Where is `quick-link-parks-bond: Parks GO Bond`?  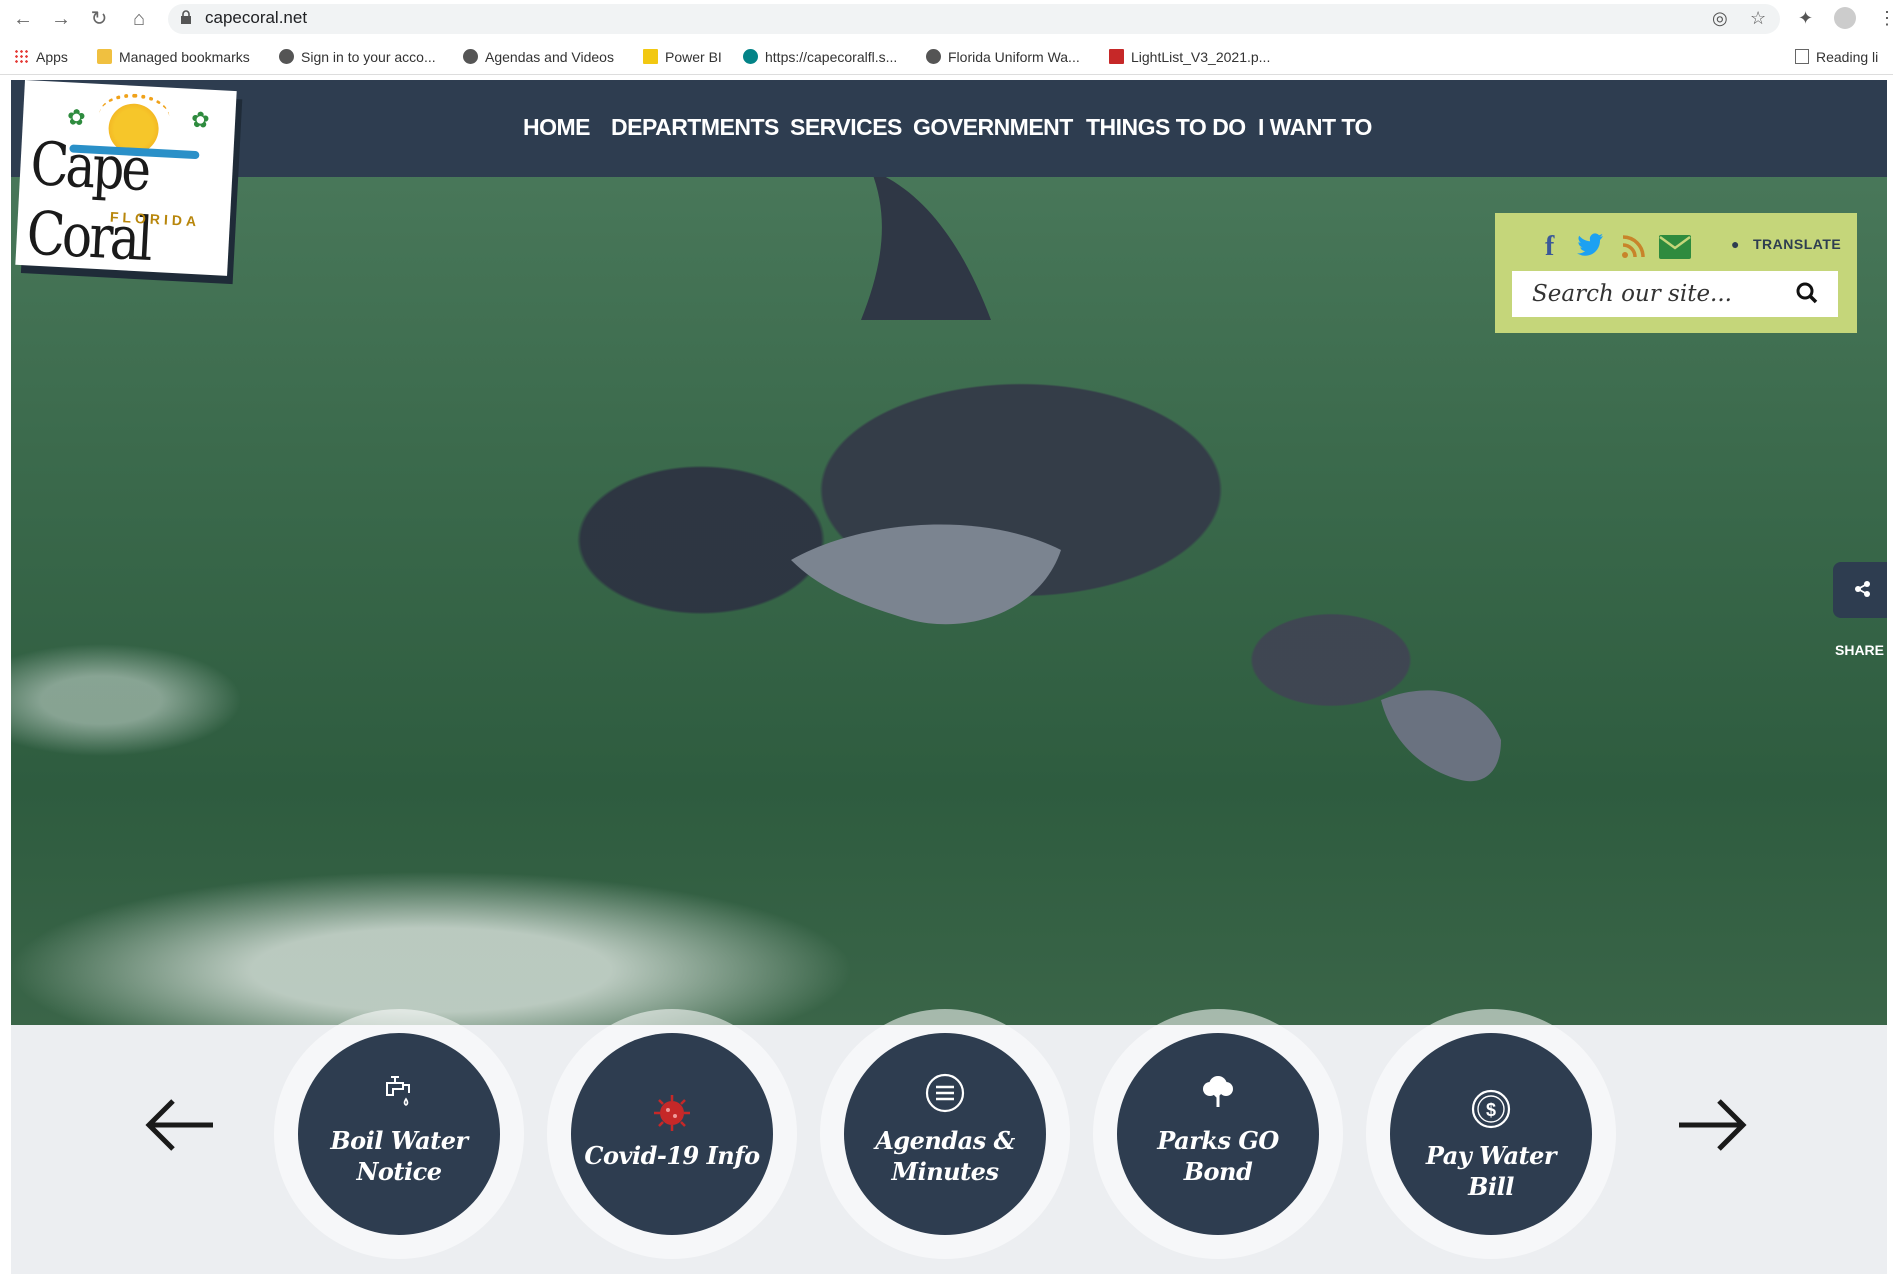
quick-link-parks-bond: Parks GO Bond is located at coordinates (1218, 1134).